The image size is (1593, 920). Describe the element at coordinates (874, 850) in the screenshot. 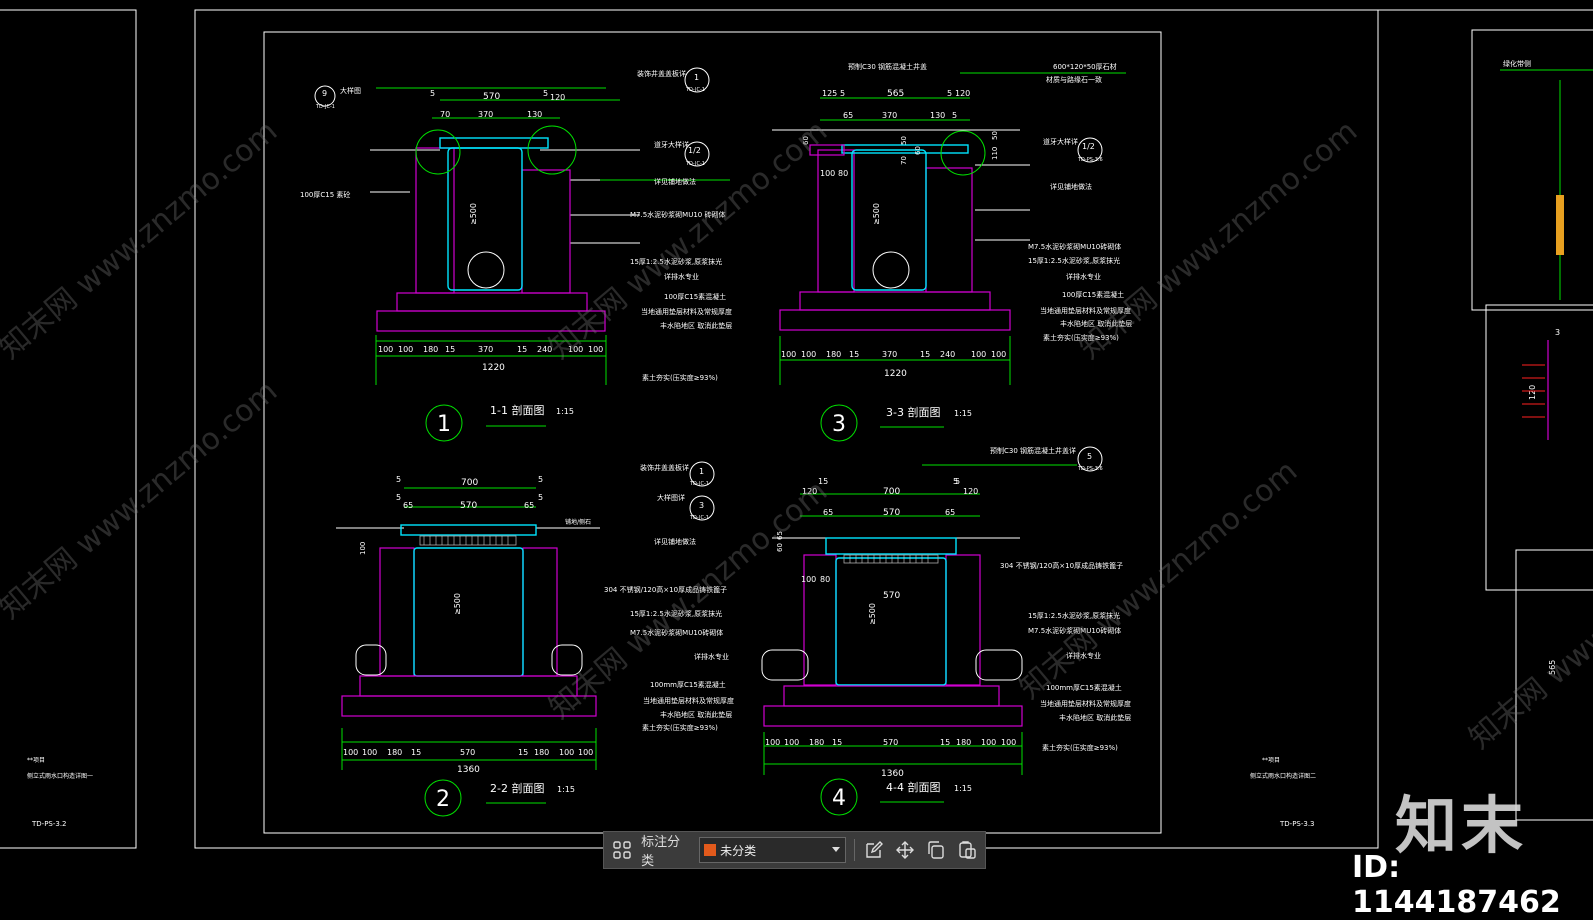

I see `edit-icon` at that location.